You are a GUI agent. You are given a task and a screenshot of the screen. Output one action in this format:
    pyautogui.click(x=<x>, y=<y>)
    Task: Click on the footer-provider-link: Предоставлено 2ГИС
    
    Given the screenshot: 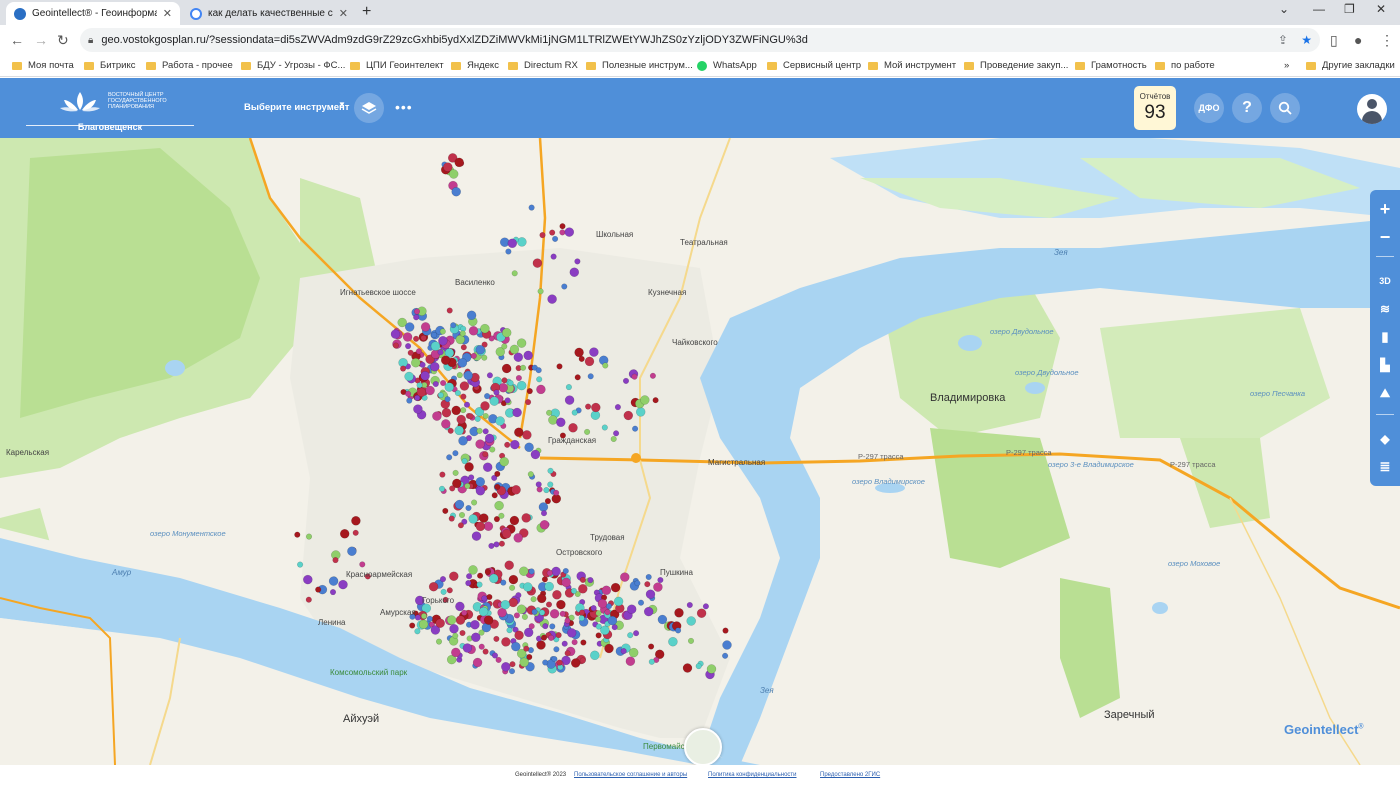 What is the action you would take?
    pyautogui.click(x=850, y=775)
    